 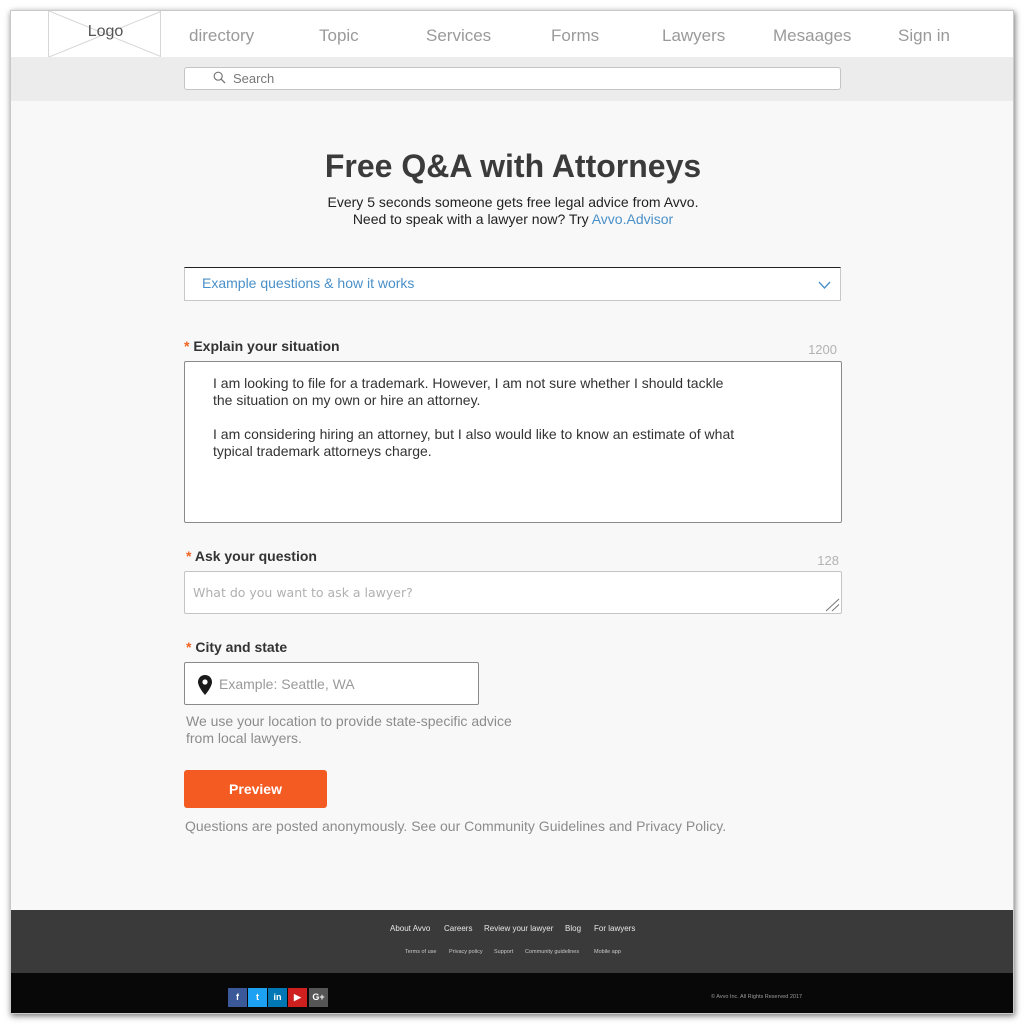 What do you see at coordinates (472, 219) in the screenshot?
I see `subtitle-line-2-text: Need to speak with a lawyer now? Try` at bounding box center [472, 219].